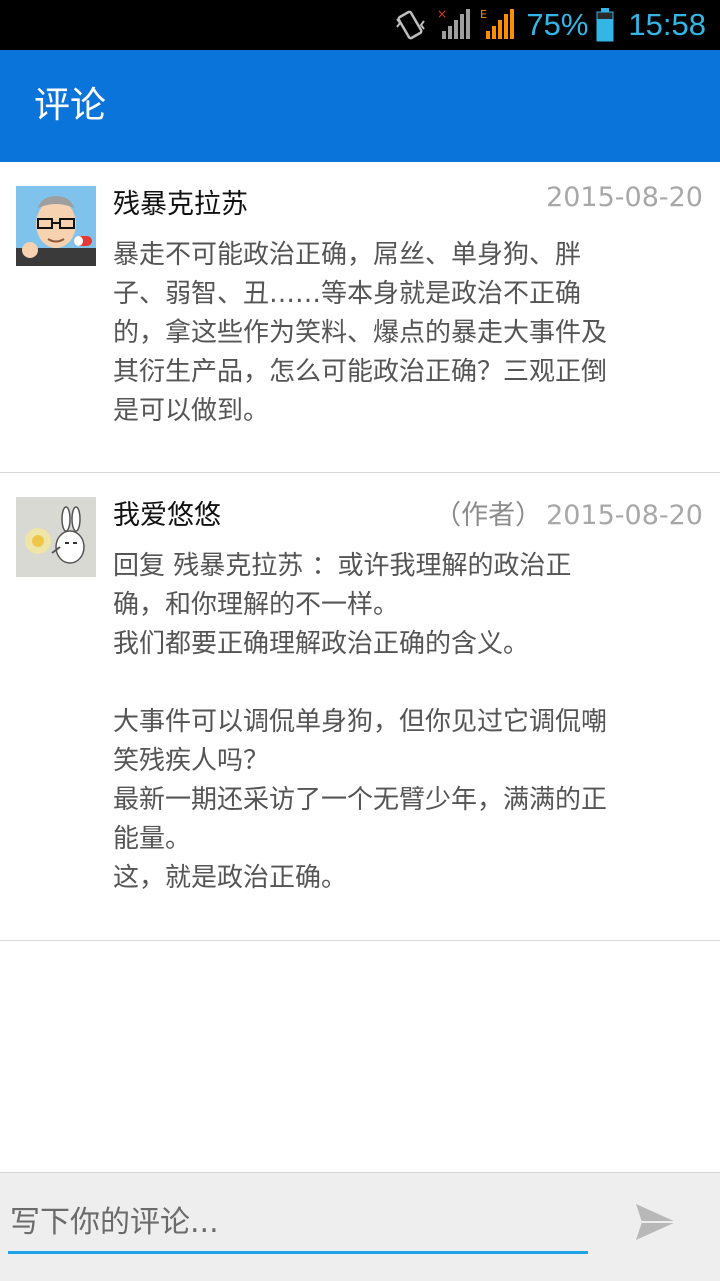 The height and width of the screenshot is (1281, 720). What do you see at coordinates (498, 25) in the screenshot?
I see `signal-edge-icon: E` at bounding box center [498, 25].